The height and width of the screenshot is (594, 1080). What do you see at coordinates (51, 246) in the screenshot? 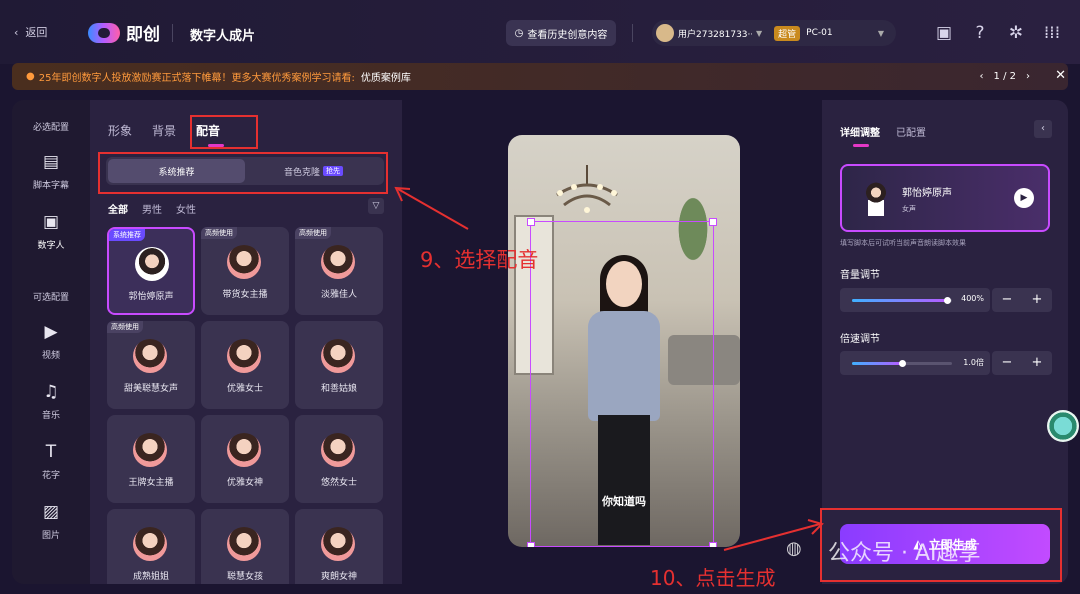
I see `nav-item-label: 数字人` at bounding box center [51, 246].